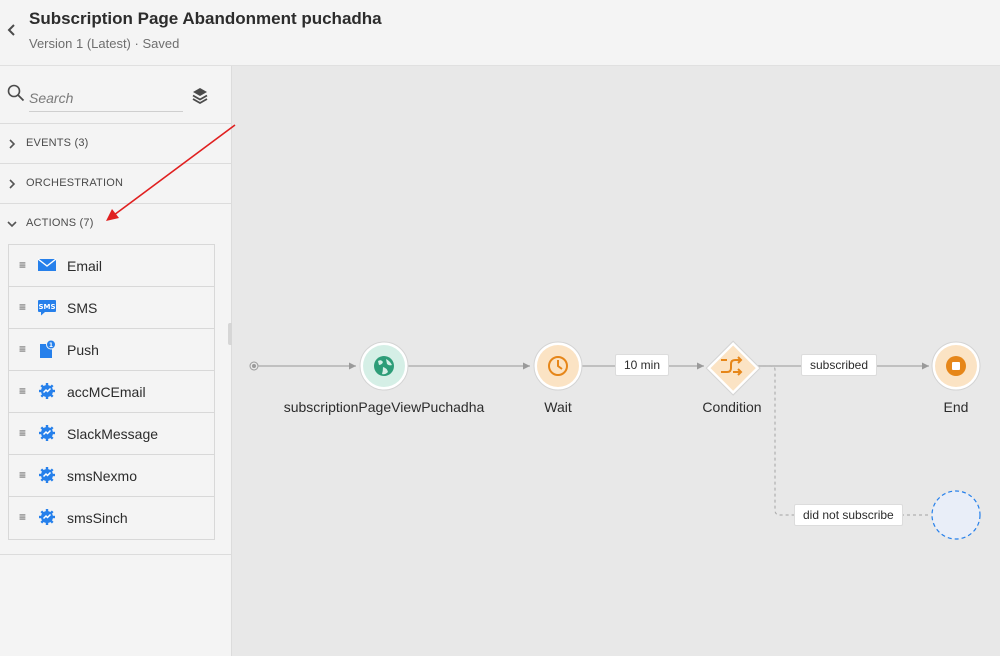 This screenshot has height=656, width=1000. I want to click on annotation-arrow, so click(171, 172).